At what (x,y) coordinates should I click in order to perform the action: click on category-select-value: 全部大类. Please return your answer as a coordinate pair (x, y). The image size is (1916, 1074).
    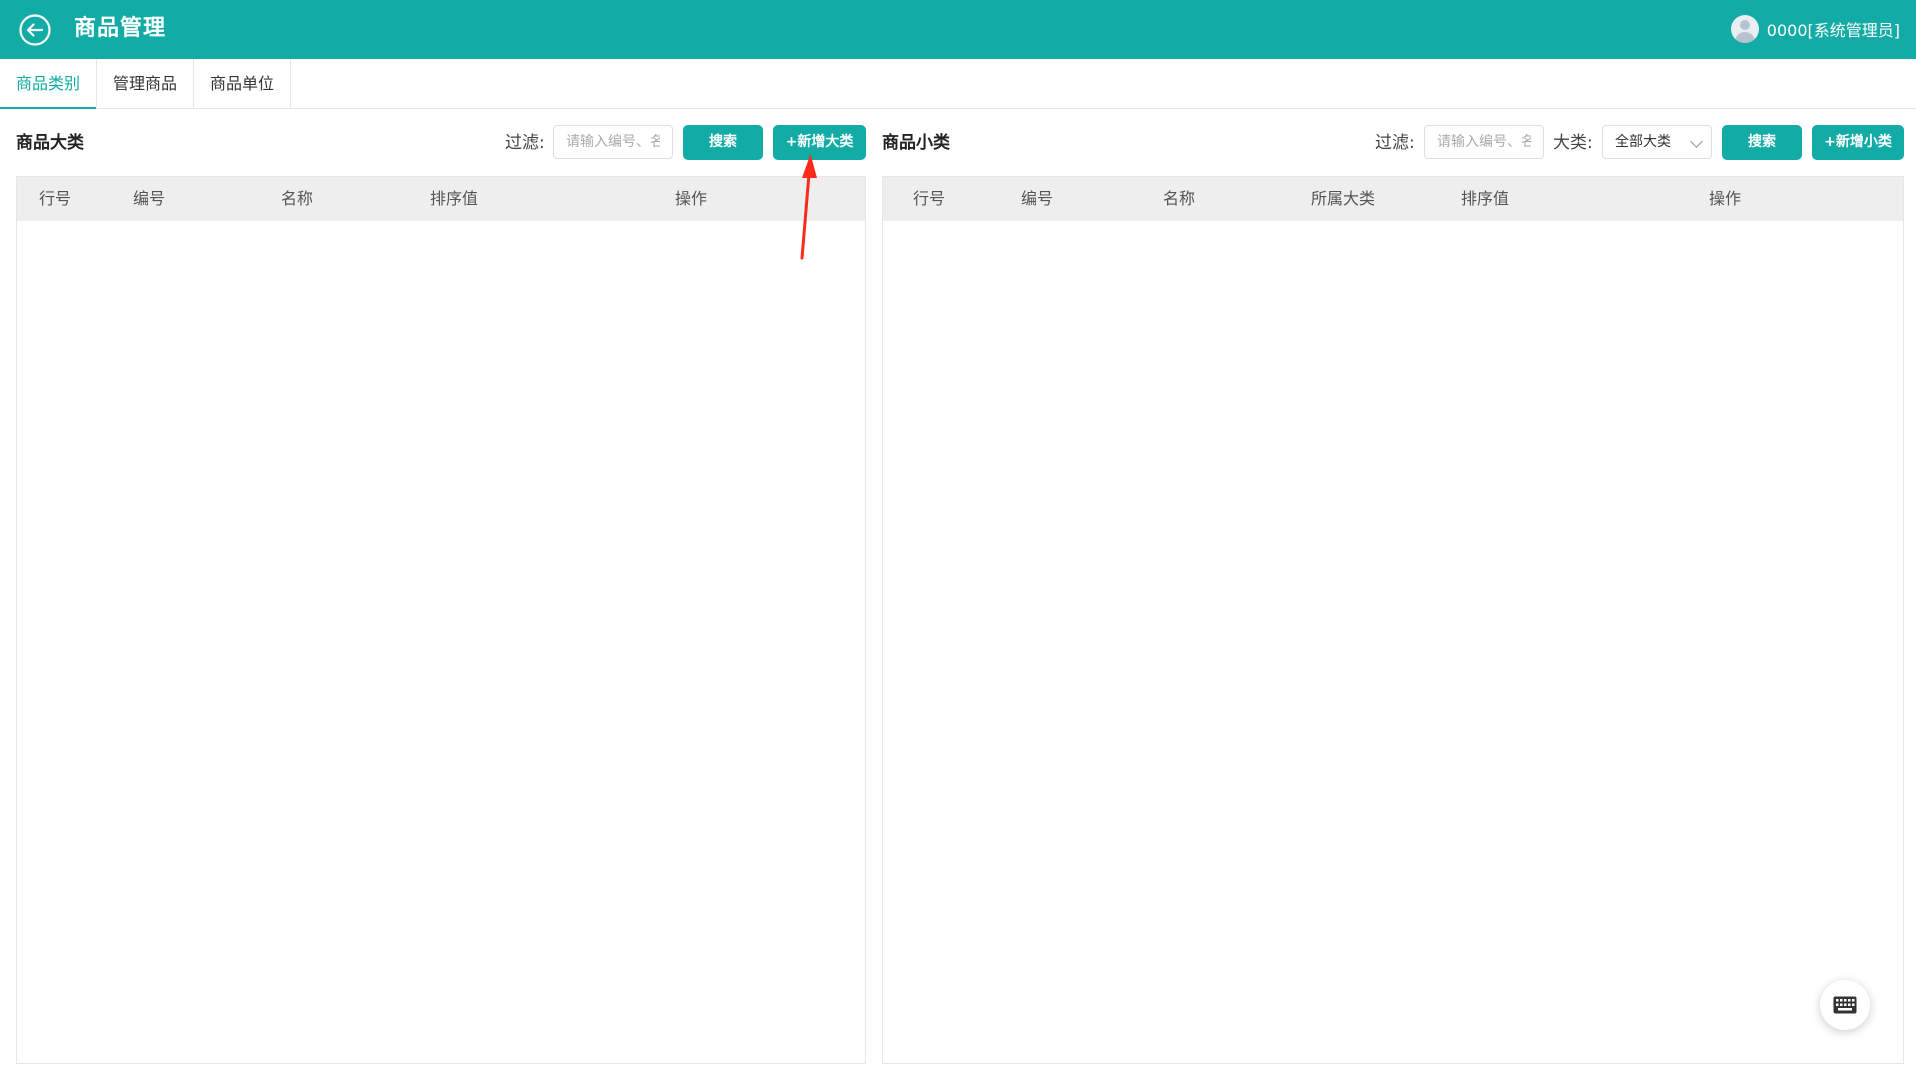
    Looking at the image, I should click on (1643, 142).